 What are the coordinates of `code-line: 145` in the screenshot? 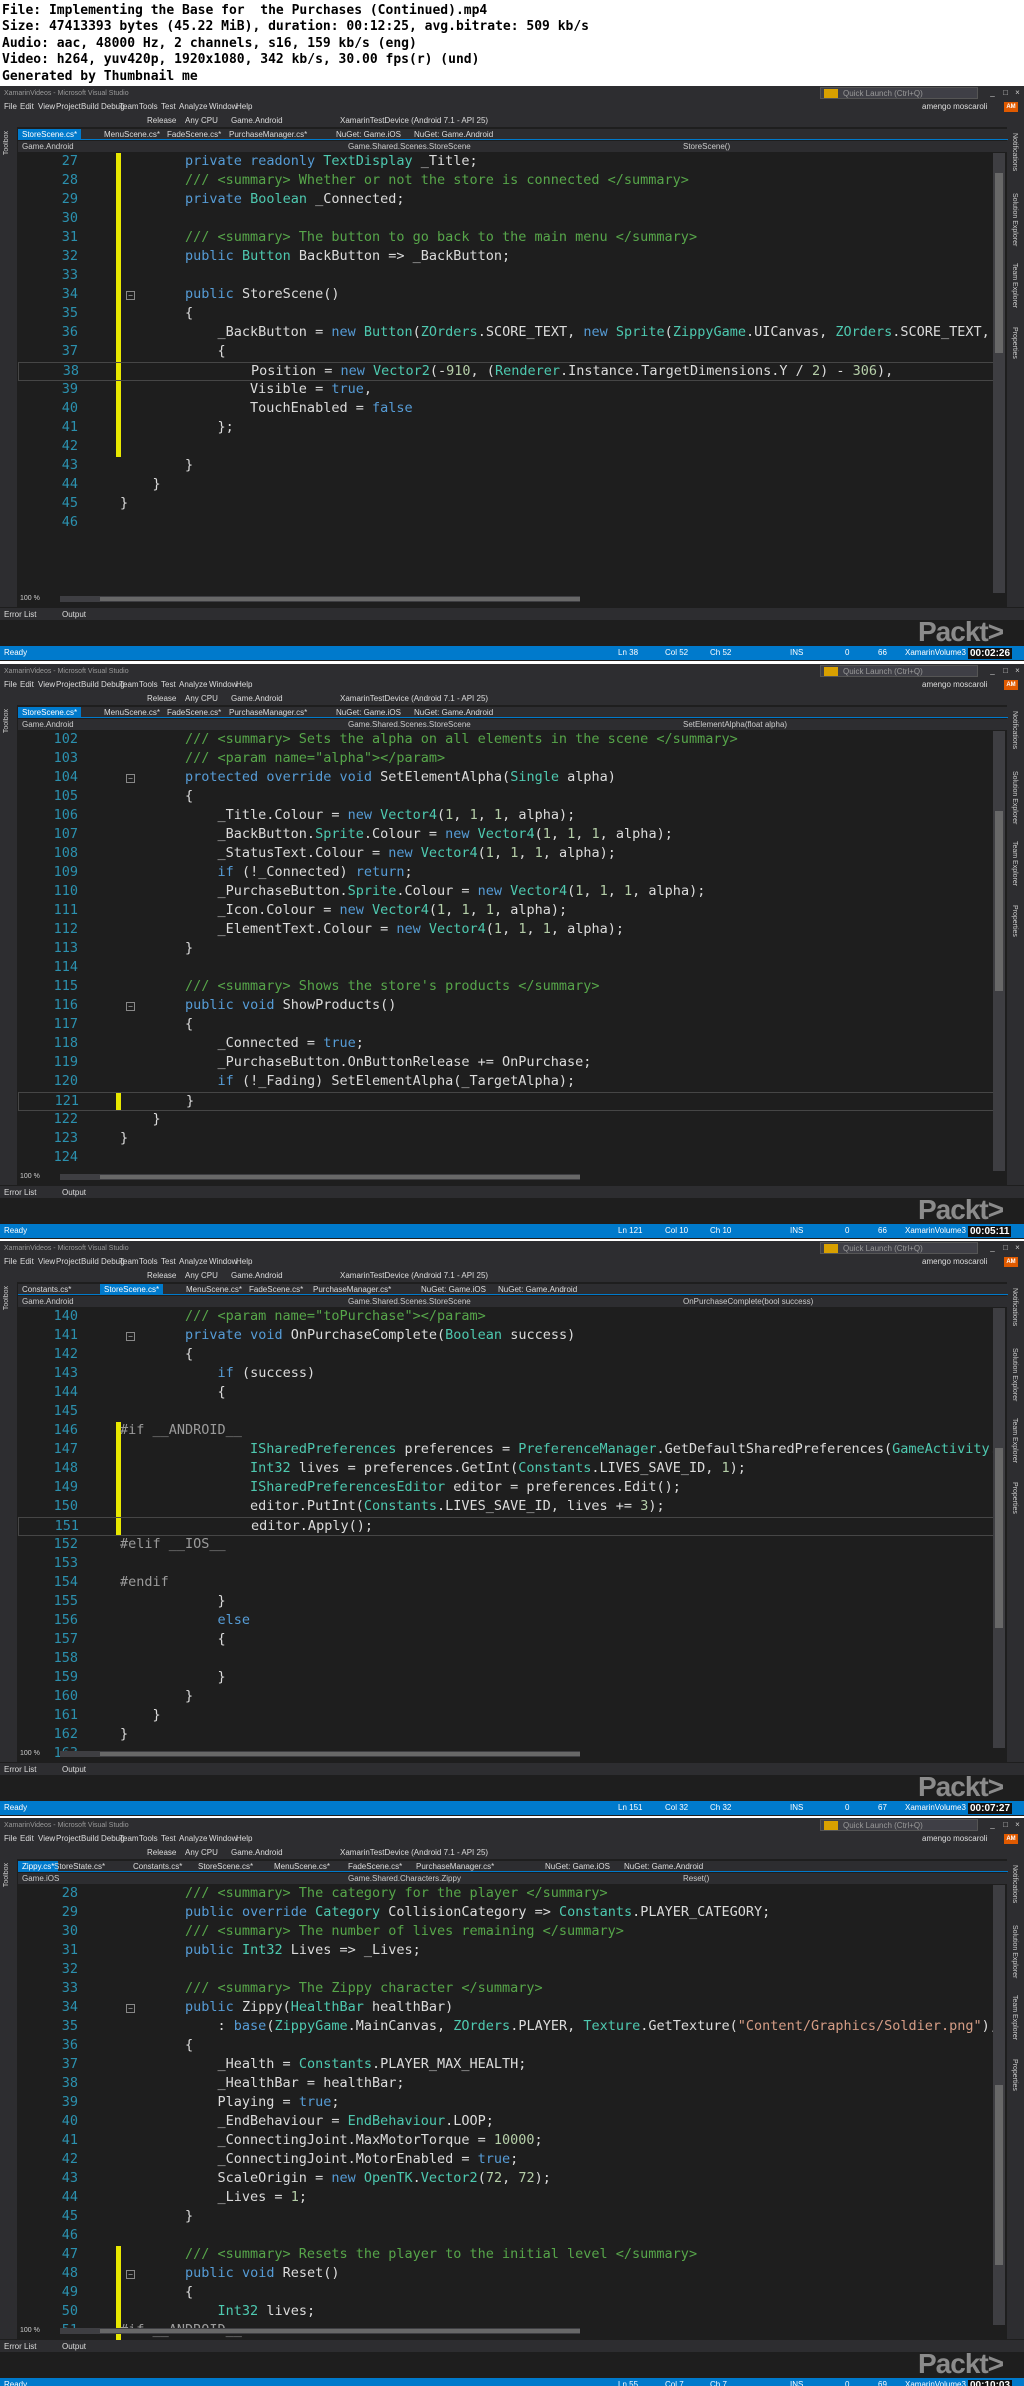 It's located at (505, 1412).